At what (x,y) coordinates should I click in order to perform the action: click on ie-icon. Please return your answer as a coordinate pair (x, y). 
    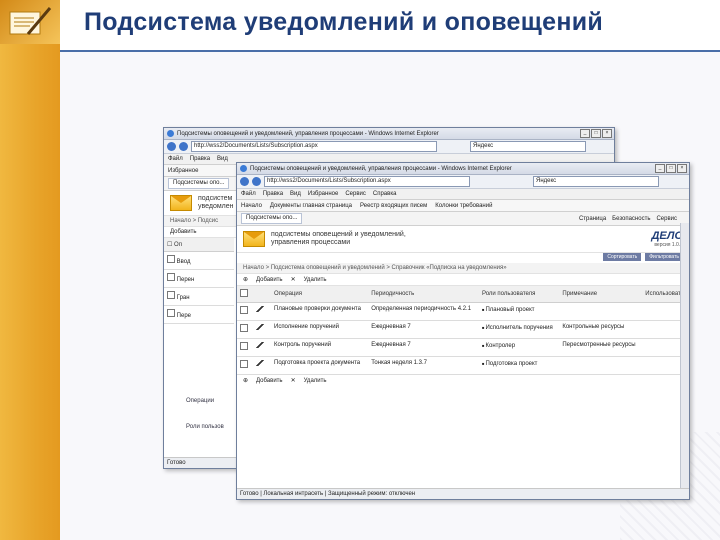
    Looking at the image, I should click on (243, 168).